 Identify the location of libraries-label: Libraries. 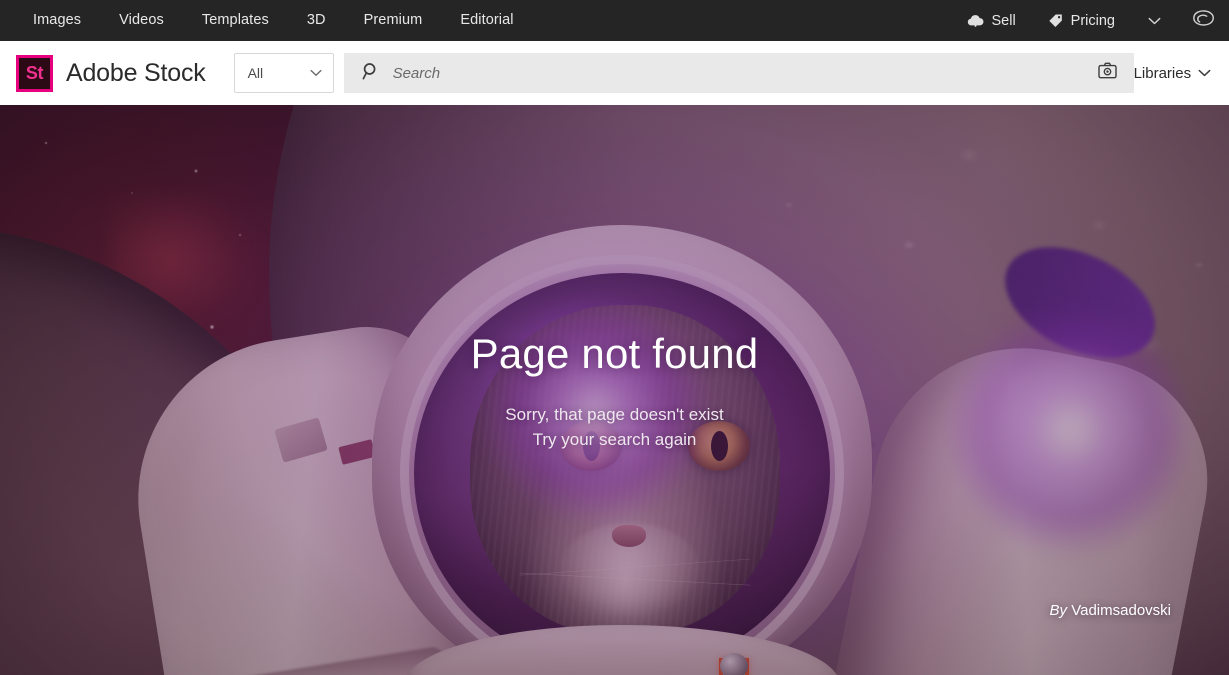
(1162, 73).